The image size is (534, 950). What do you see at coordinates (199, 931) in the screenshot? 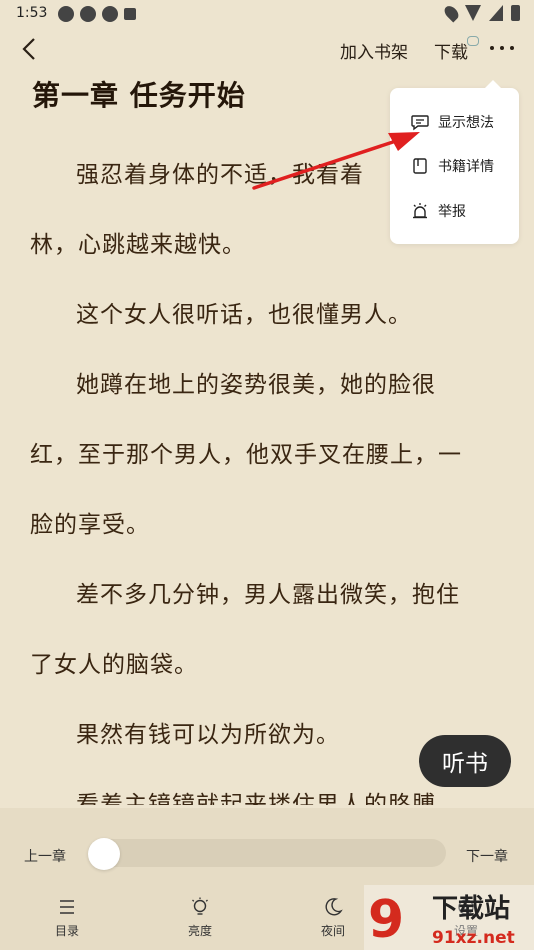
I see `tab-label: 亮度` at bounding box center [199, 931].